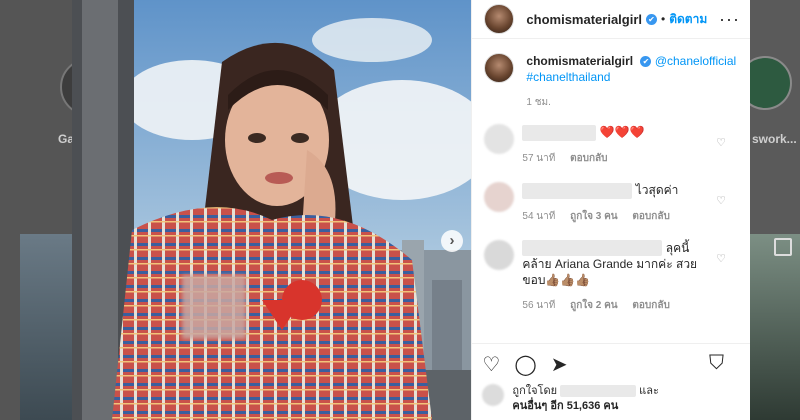 The width and height of the screenshot is (800, 420). I want to click on likes-and: และ, so click(649, 391).